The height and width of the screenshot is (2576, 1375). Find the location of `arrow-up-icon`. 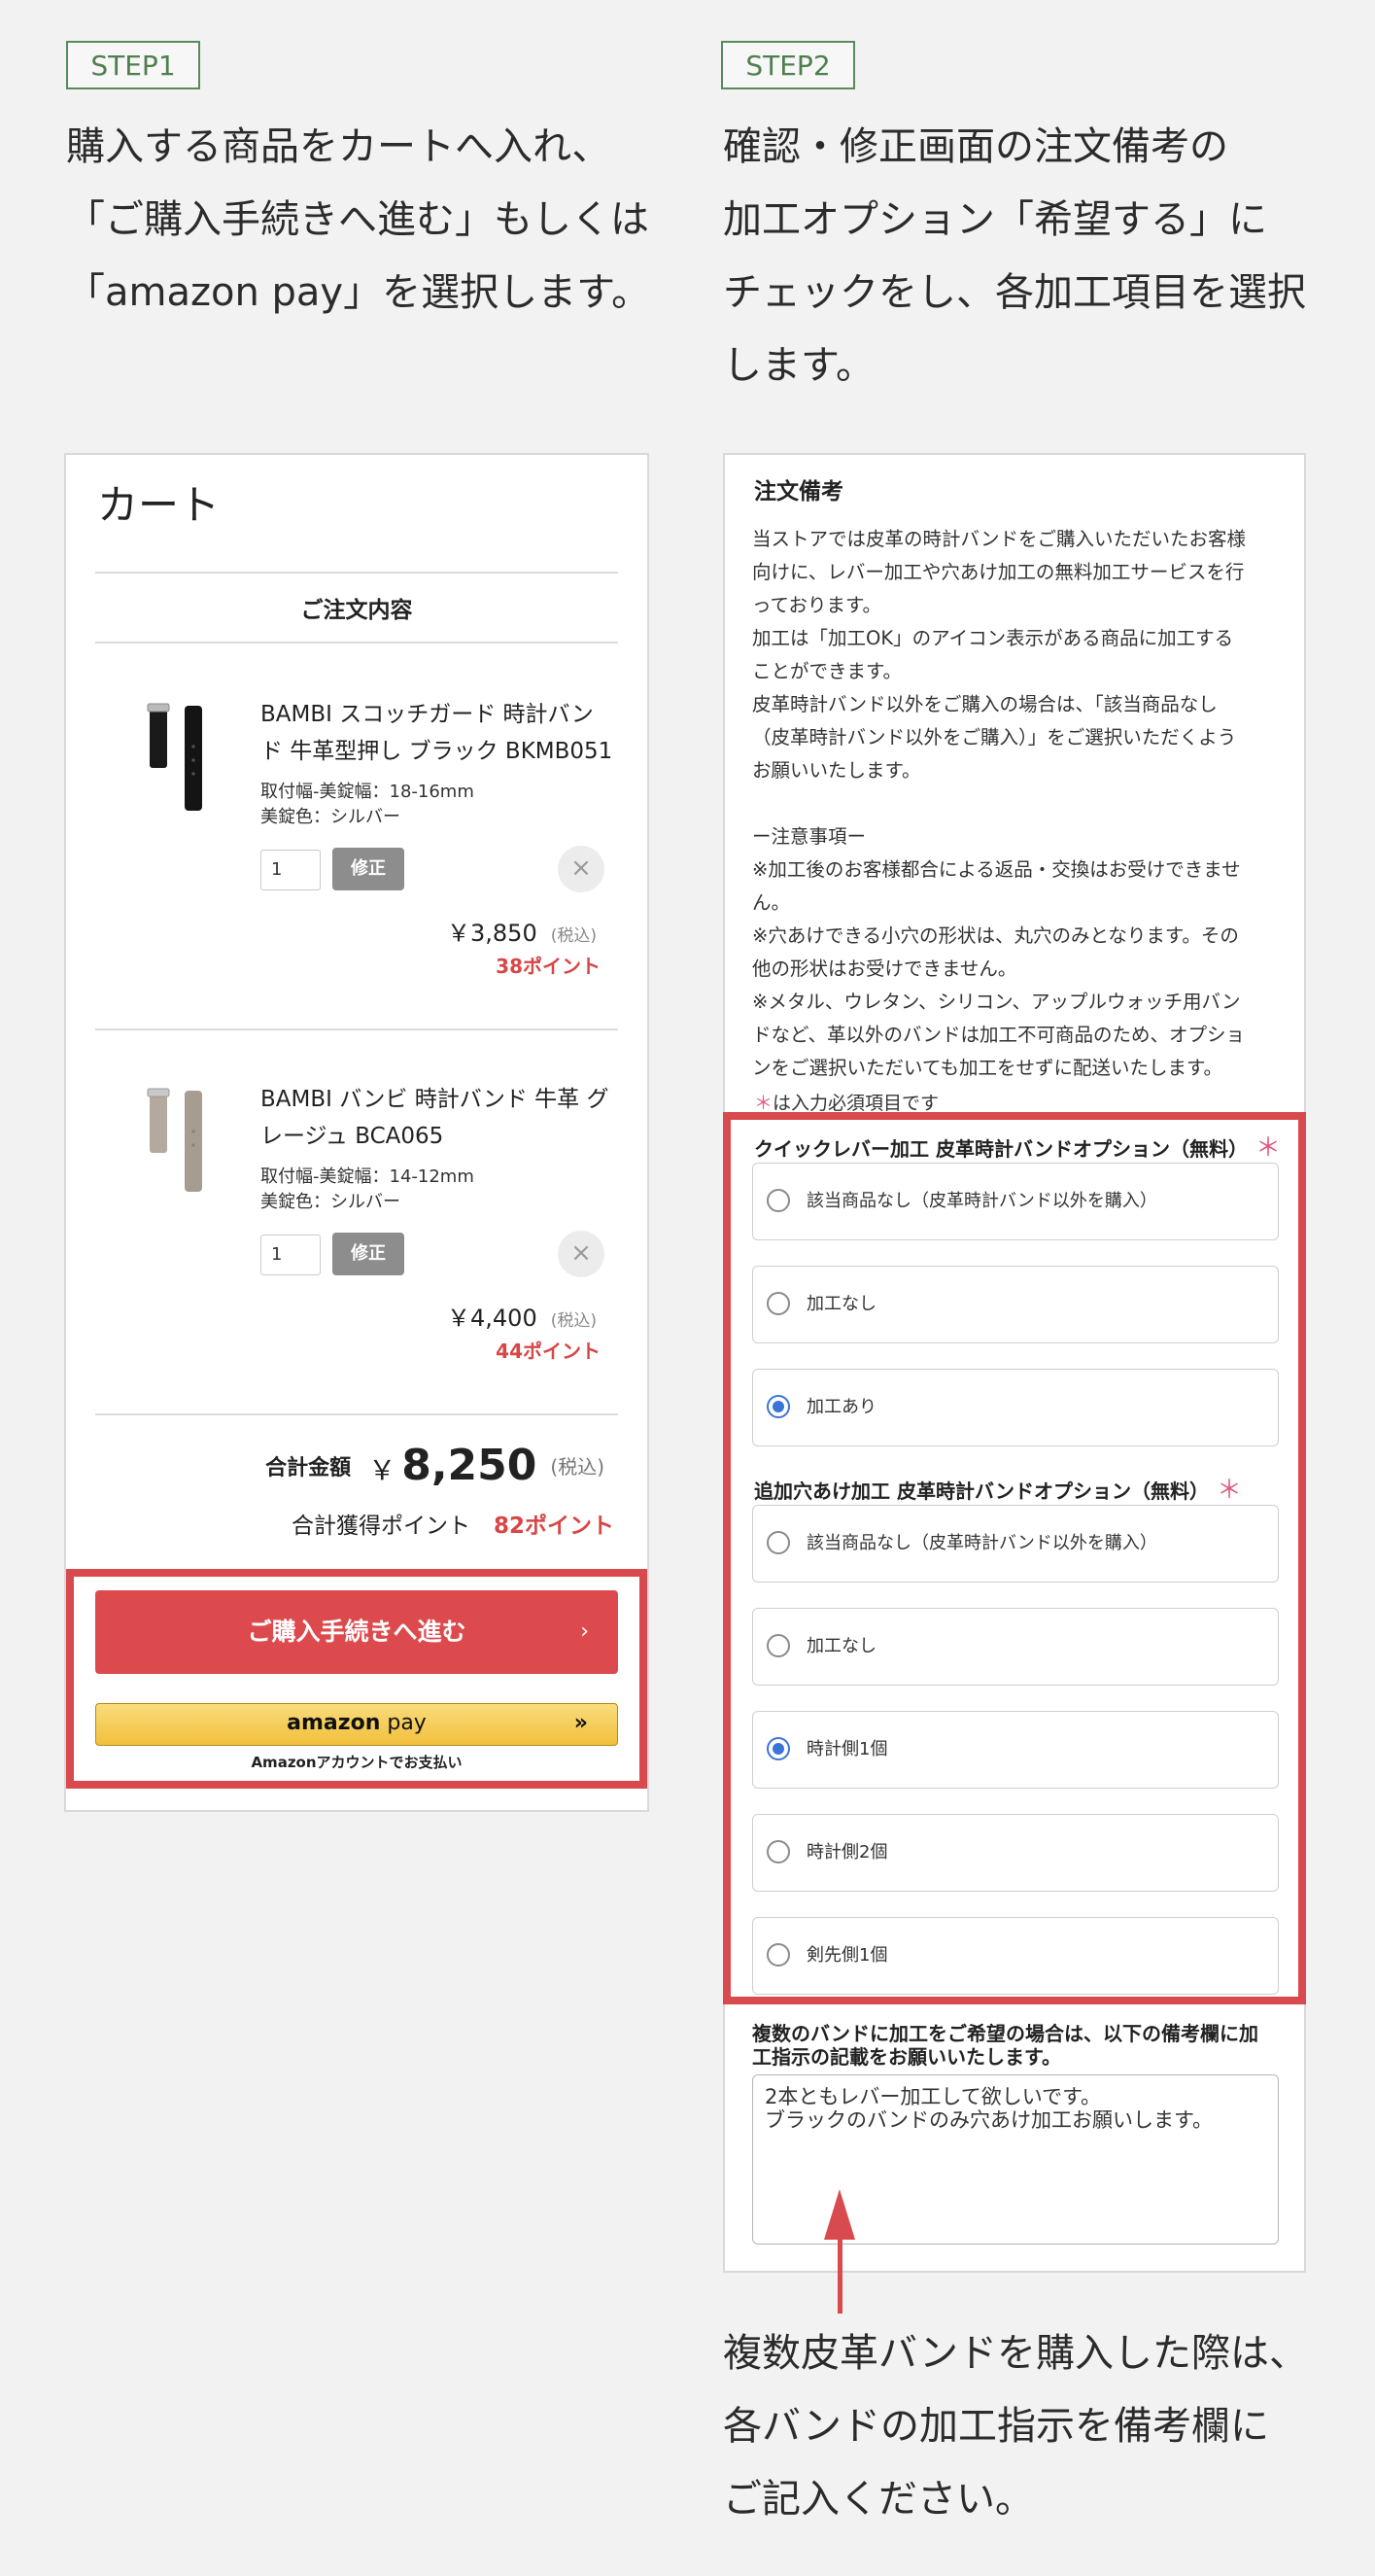

arrow-up-icon is located at coordinates (839, 2214).